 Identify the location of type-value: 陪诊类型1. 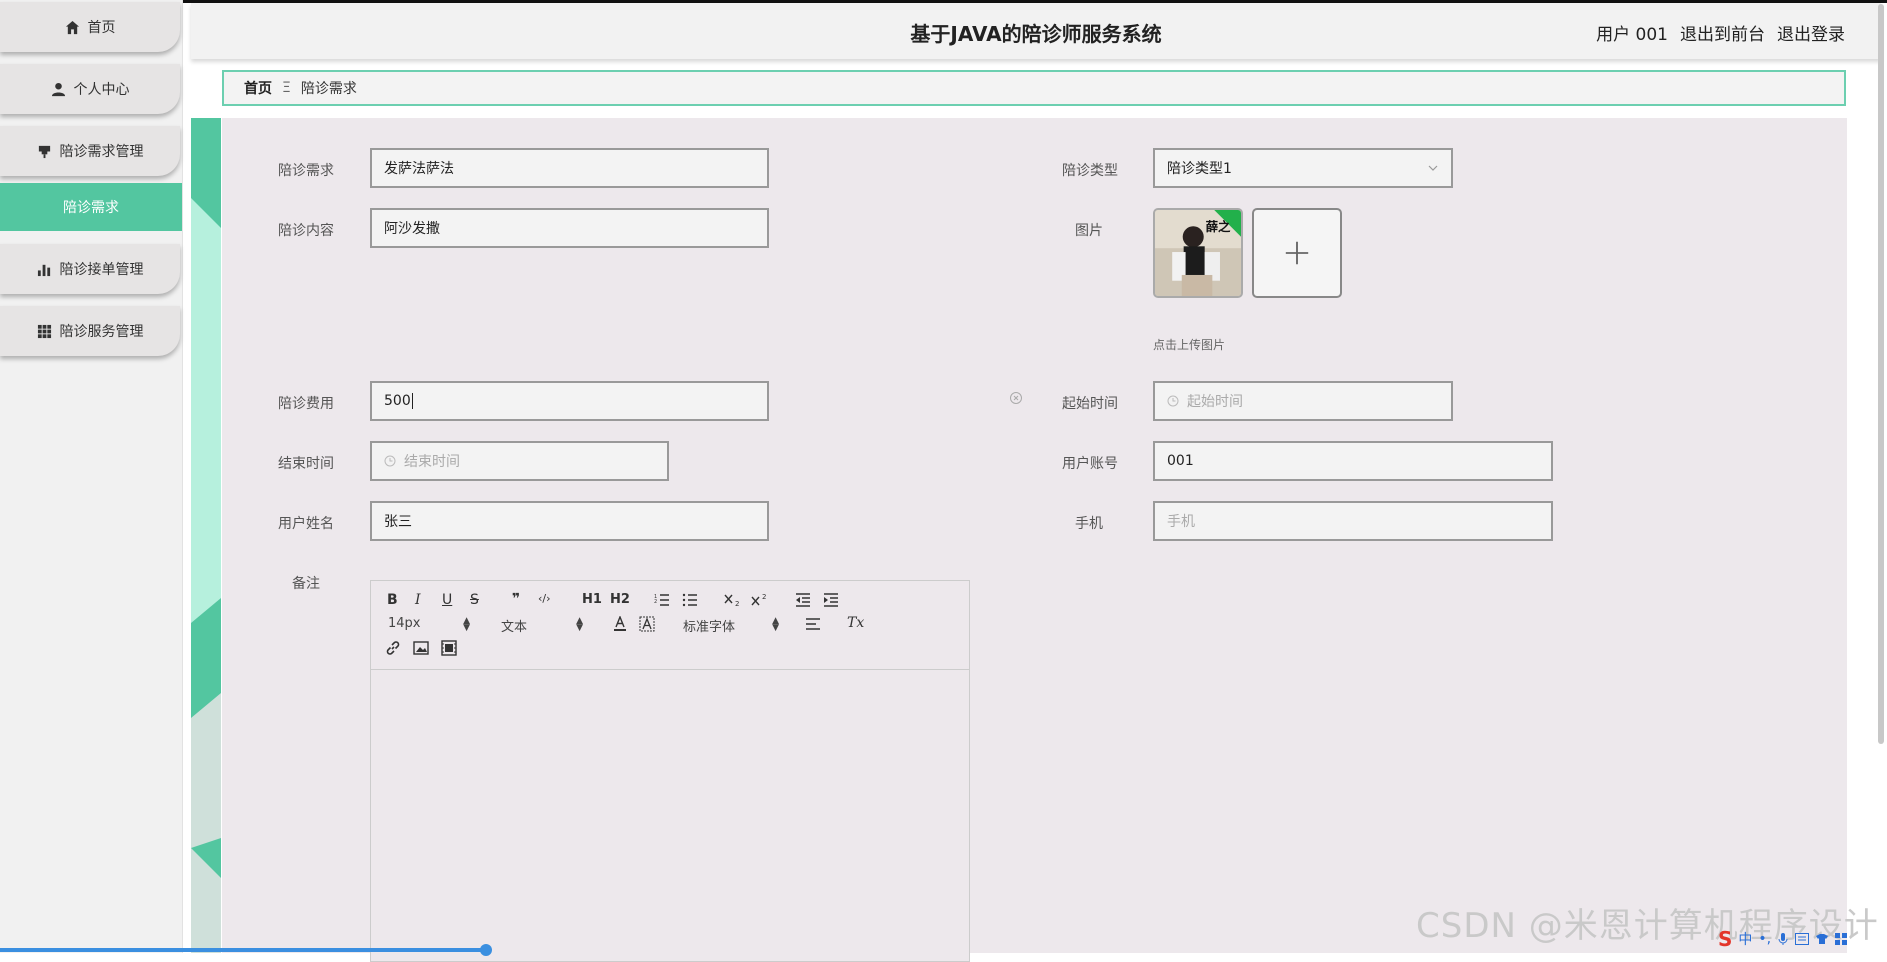
(1199, 169).